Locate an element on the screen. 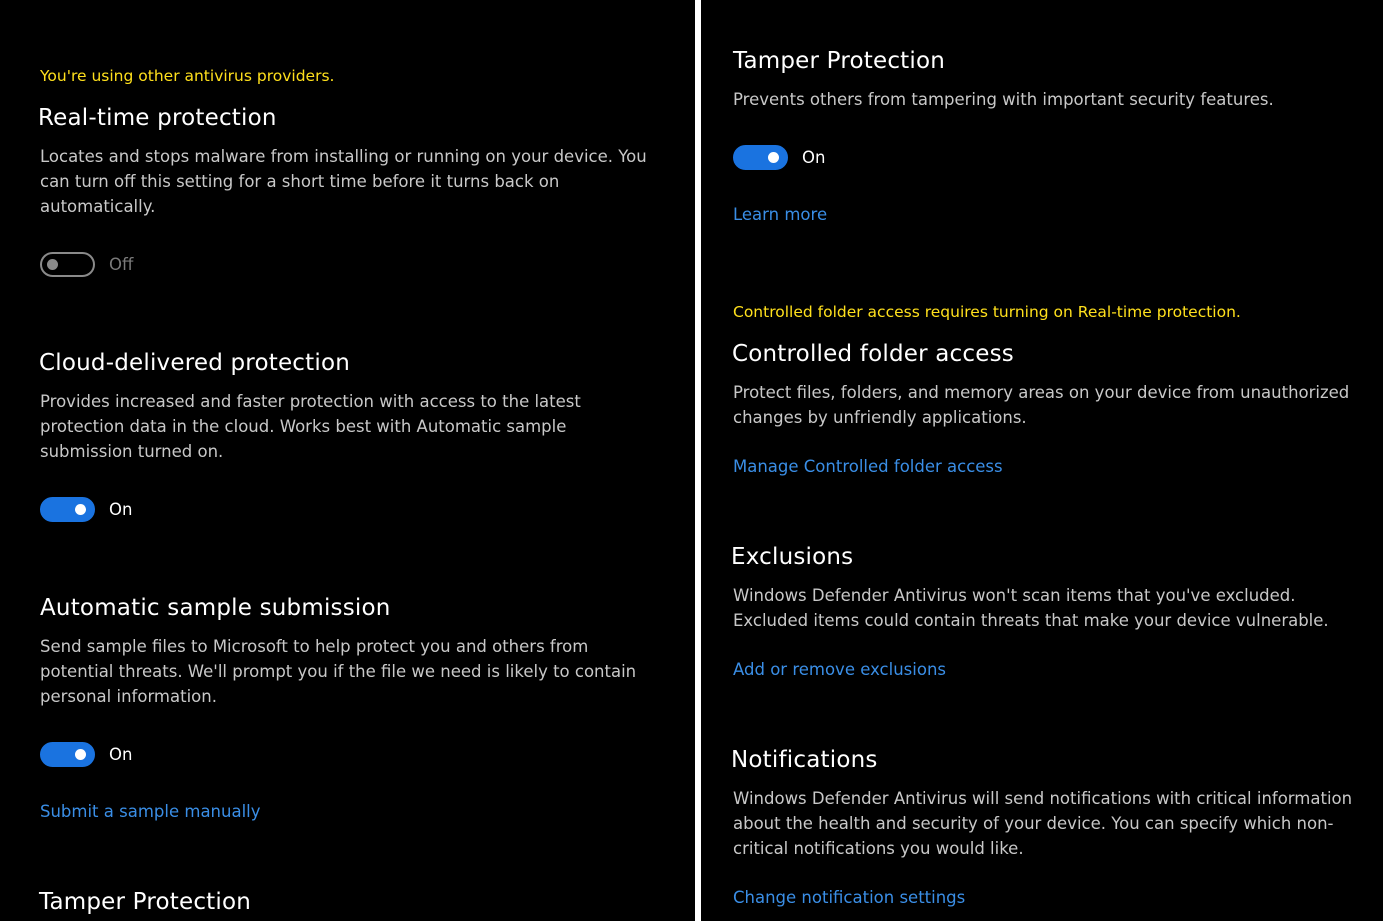 Image resolution: width=1383 pixels, height=921 pixels. tamper-title-partial: Tamper Protection is located at coordinates (145, 902).